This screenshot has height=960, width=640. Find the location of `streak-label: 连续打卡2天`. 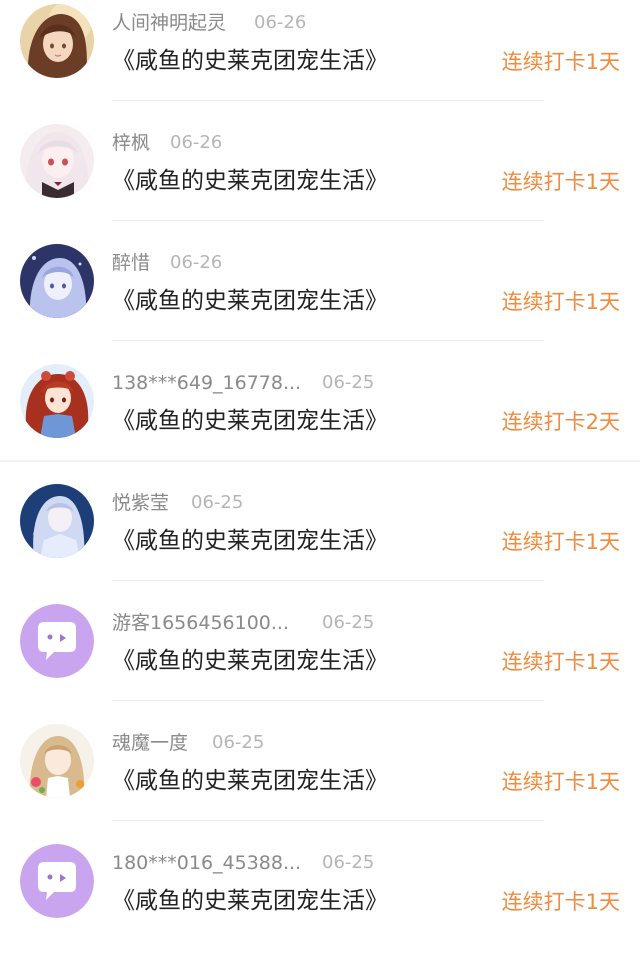

streak-label: 连续打卡2天 is located at coordinates (560, 422).